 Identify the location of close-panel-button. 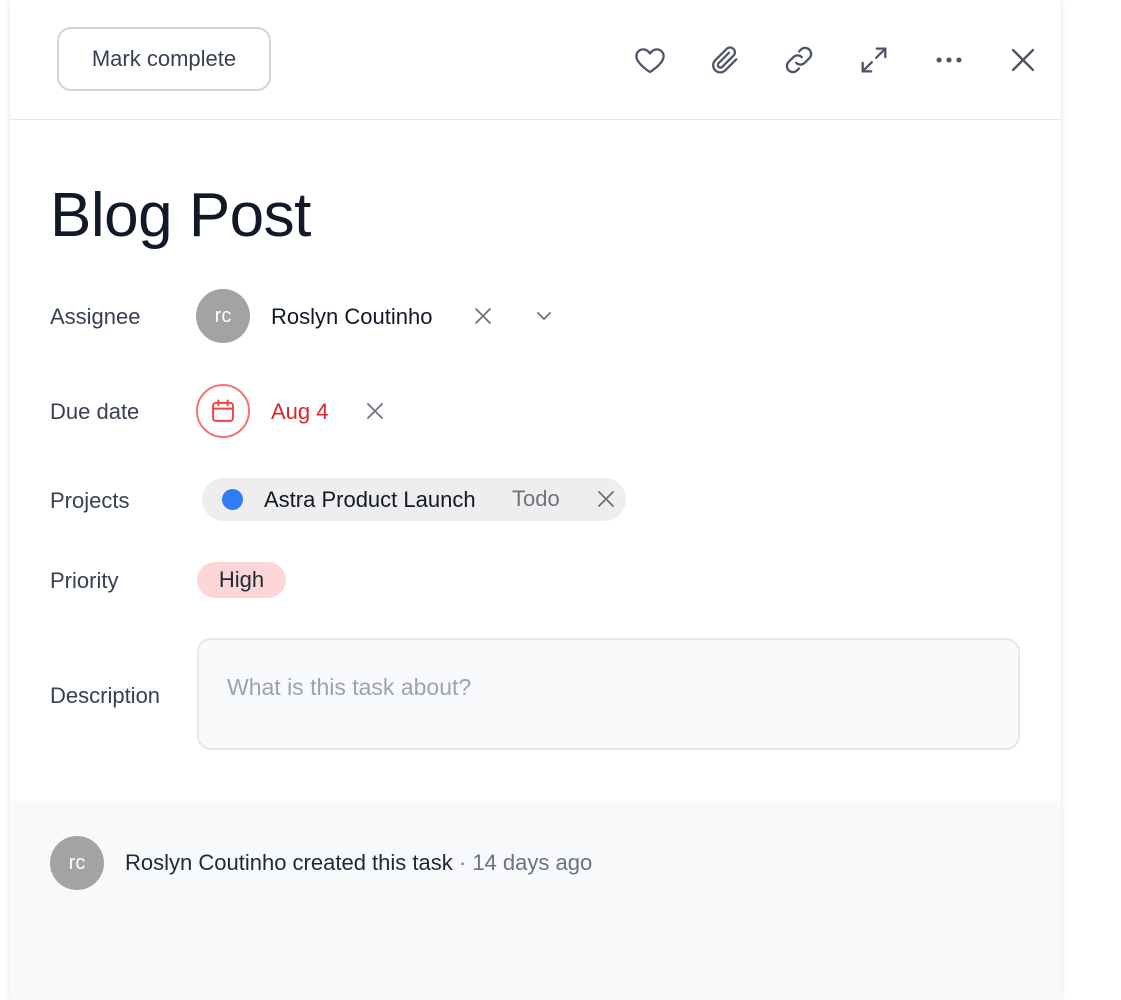
(1023, 60).